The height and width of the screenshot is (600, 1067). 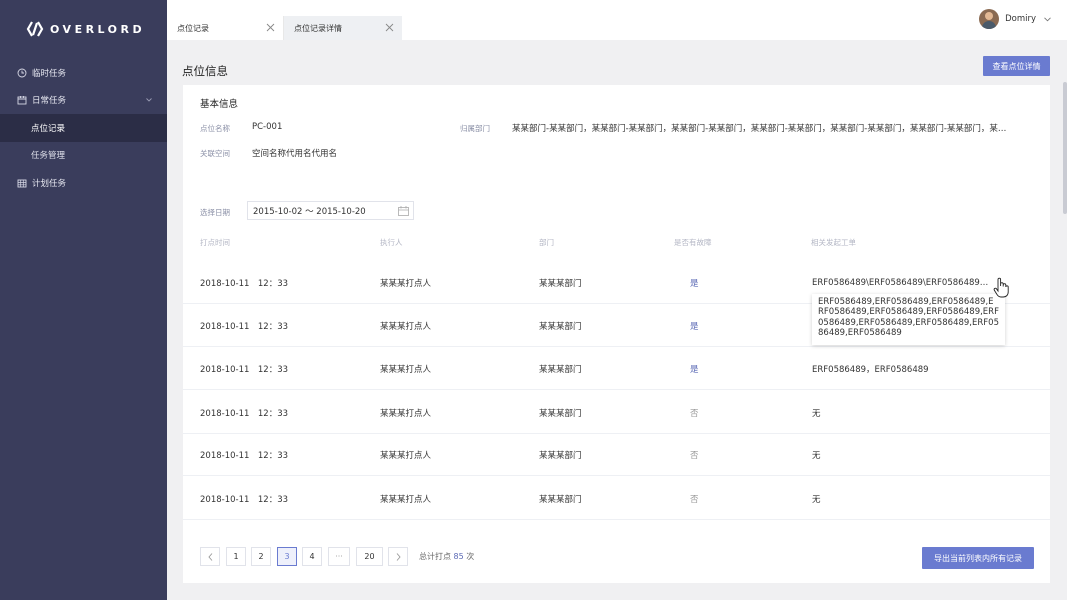 What do you see at coordinates (475, 128) in the screenshot?
I see `department-label: 归属部门` at bounding box center [475, 128].